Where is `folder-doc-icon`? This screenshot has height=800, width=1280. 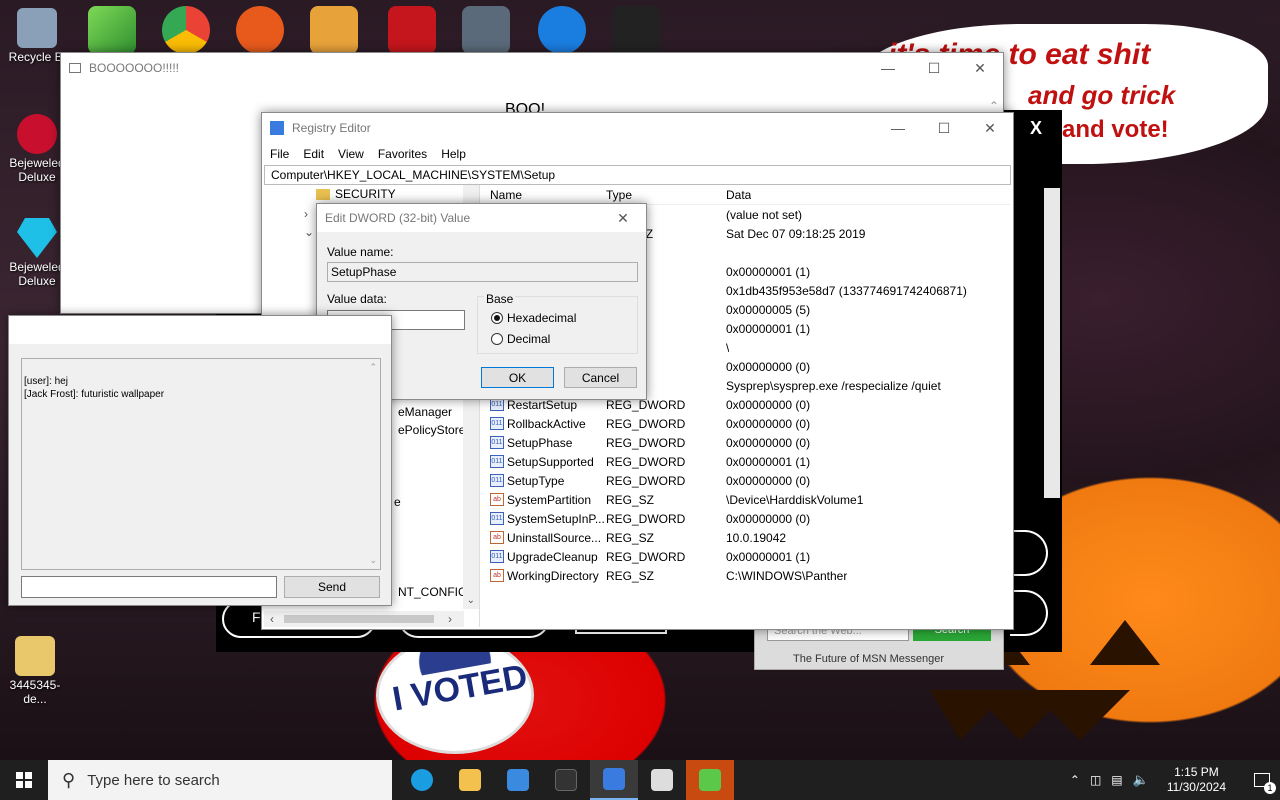
folder-doc-icon is located at coordinates (334, 30).